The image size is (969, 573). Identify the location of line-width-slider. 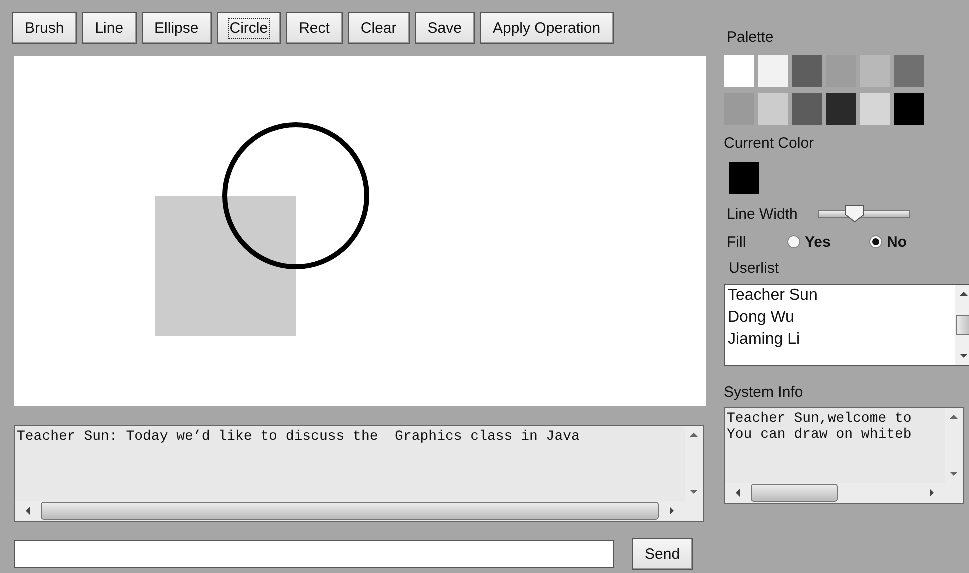
(864, 214).